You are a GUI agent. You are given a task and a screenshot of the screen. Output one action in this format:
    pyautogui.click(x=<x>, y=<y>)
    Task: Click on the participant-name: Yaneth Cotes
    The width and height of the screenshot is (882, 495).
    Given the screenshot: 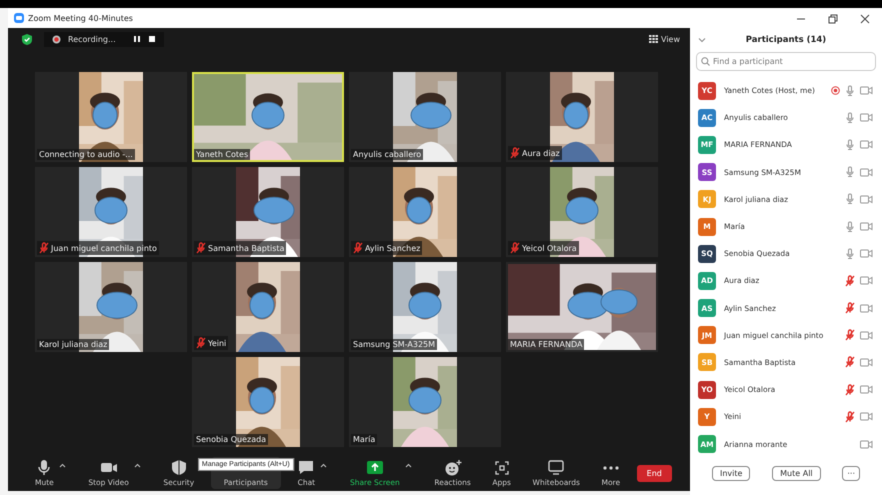 What is the action you would take?
    pyautogui.click(x=222, y=154)
    